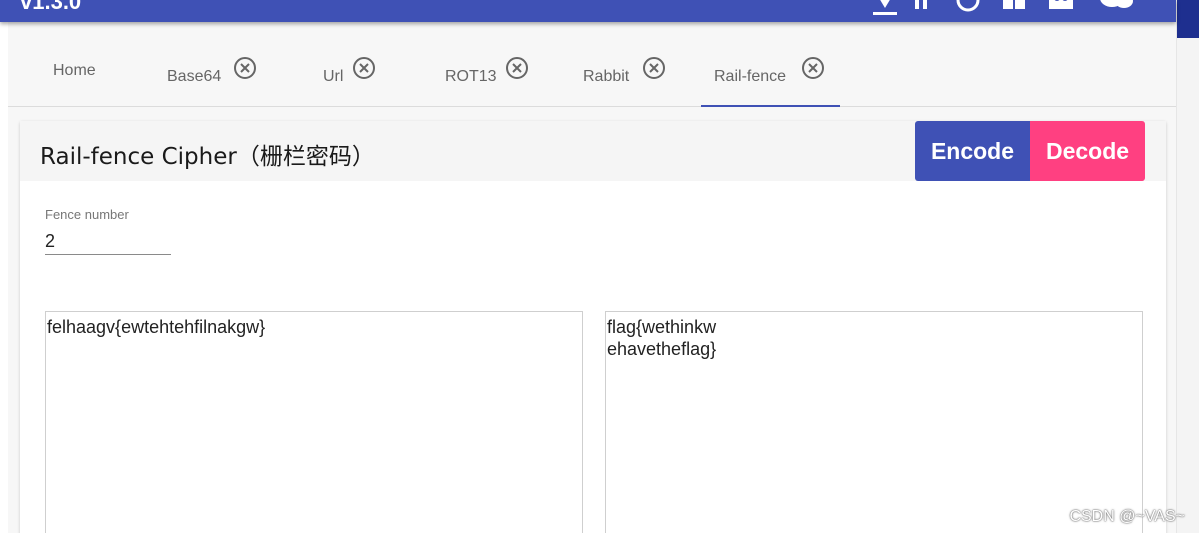  Describe the element at coordinates (921, 11) in the screenshot. I see `pause-icon` at that location.